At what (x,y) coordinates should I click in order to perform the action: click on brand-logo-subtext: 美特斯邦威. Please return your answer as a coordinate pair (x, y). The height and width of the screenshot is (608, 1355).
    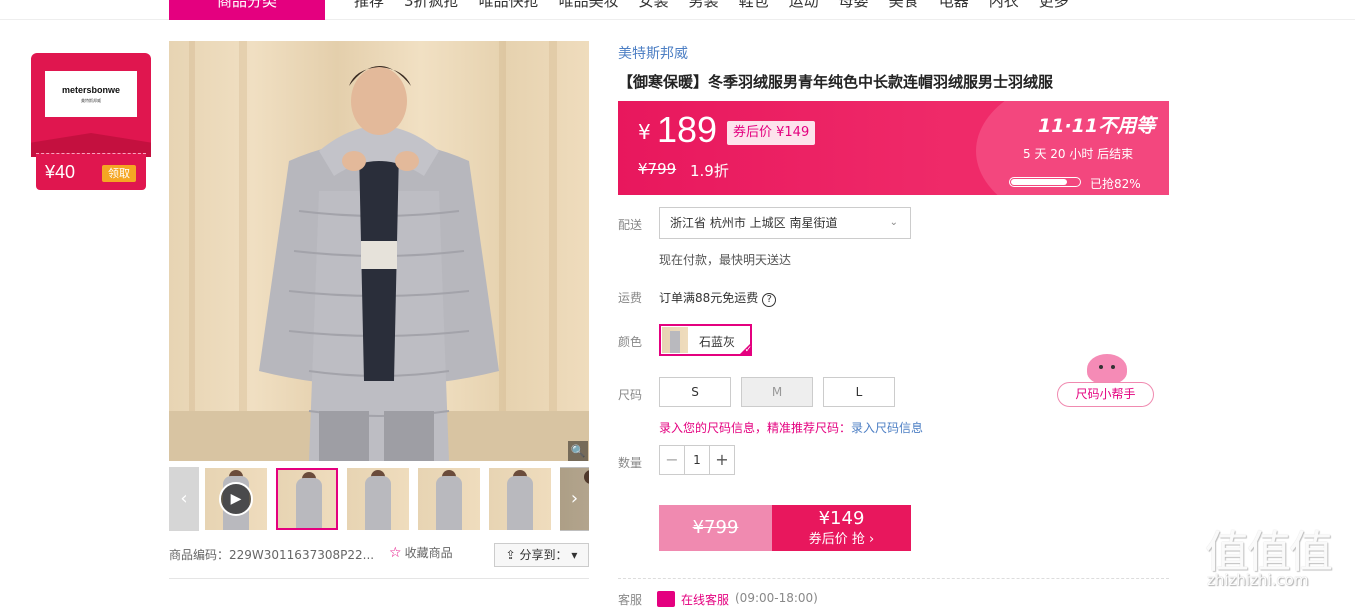
    Looking at the image, I should click on (91, 100).